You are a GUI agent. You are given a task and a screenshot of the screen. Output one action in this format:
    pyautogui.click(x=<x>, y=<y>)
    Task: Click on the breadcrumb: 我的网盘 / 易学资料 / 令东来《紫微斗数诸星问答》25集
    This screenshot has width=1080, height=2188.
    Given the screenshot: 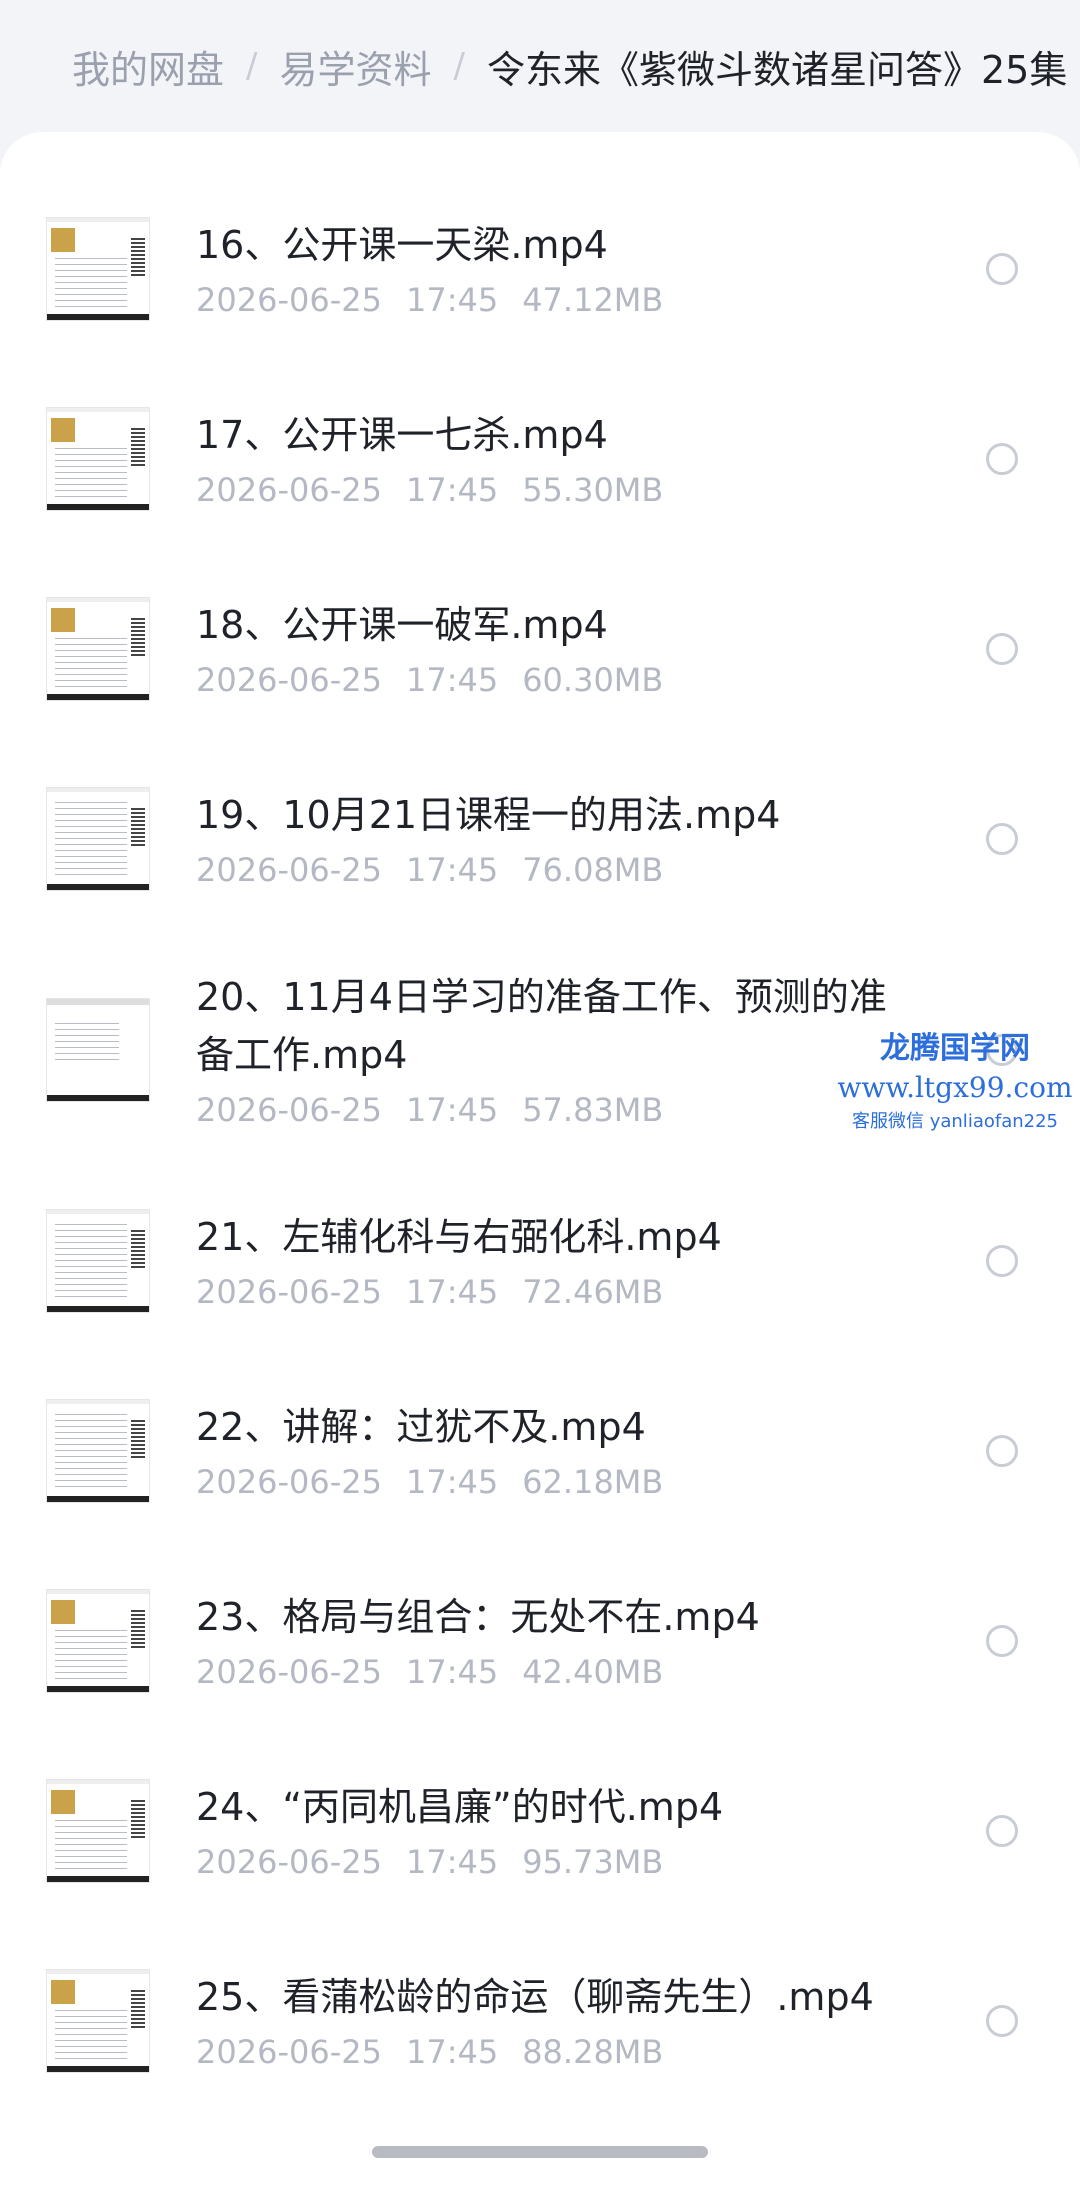 What is the action you would take?
    pyautogui.click(x=540, y=66)
    